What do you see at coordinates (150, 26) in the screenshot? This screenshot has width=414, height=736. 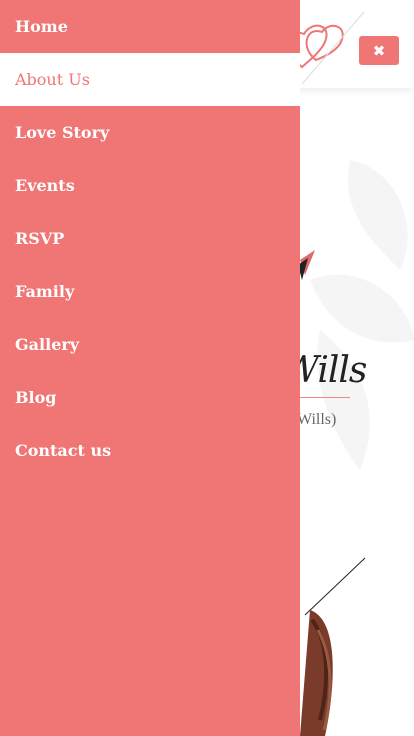 I see `menu-item-home: Home` at bounding box center [150, 26].